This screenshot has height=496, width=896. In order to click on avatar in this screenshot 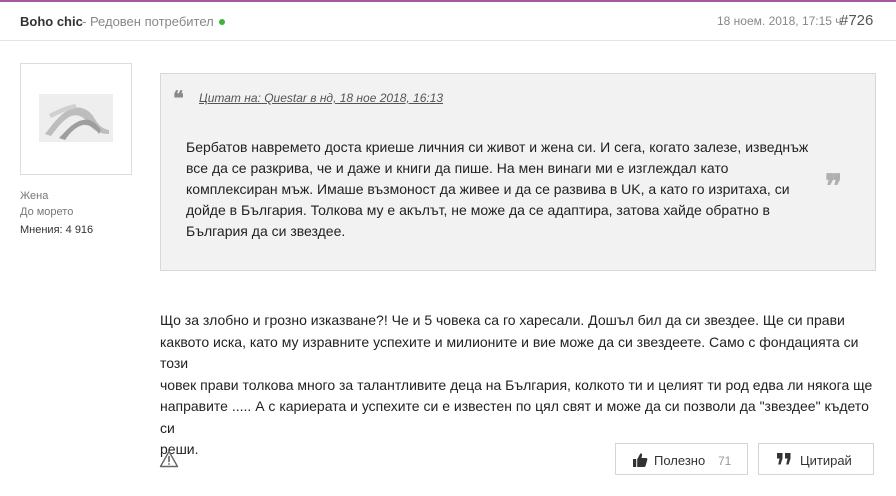, I will do `click(76, 119)`.